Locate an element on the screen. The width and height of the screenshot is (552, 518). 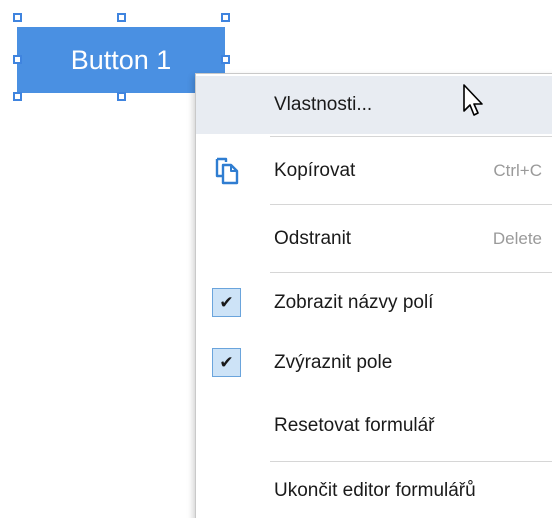
menu-item-label: Zobrazit názvy polí is located at coordinates (354, 302).